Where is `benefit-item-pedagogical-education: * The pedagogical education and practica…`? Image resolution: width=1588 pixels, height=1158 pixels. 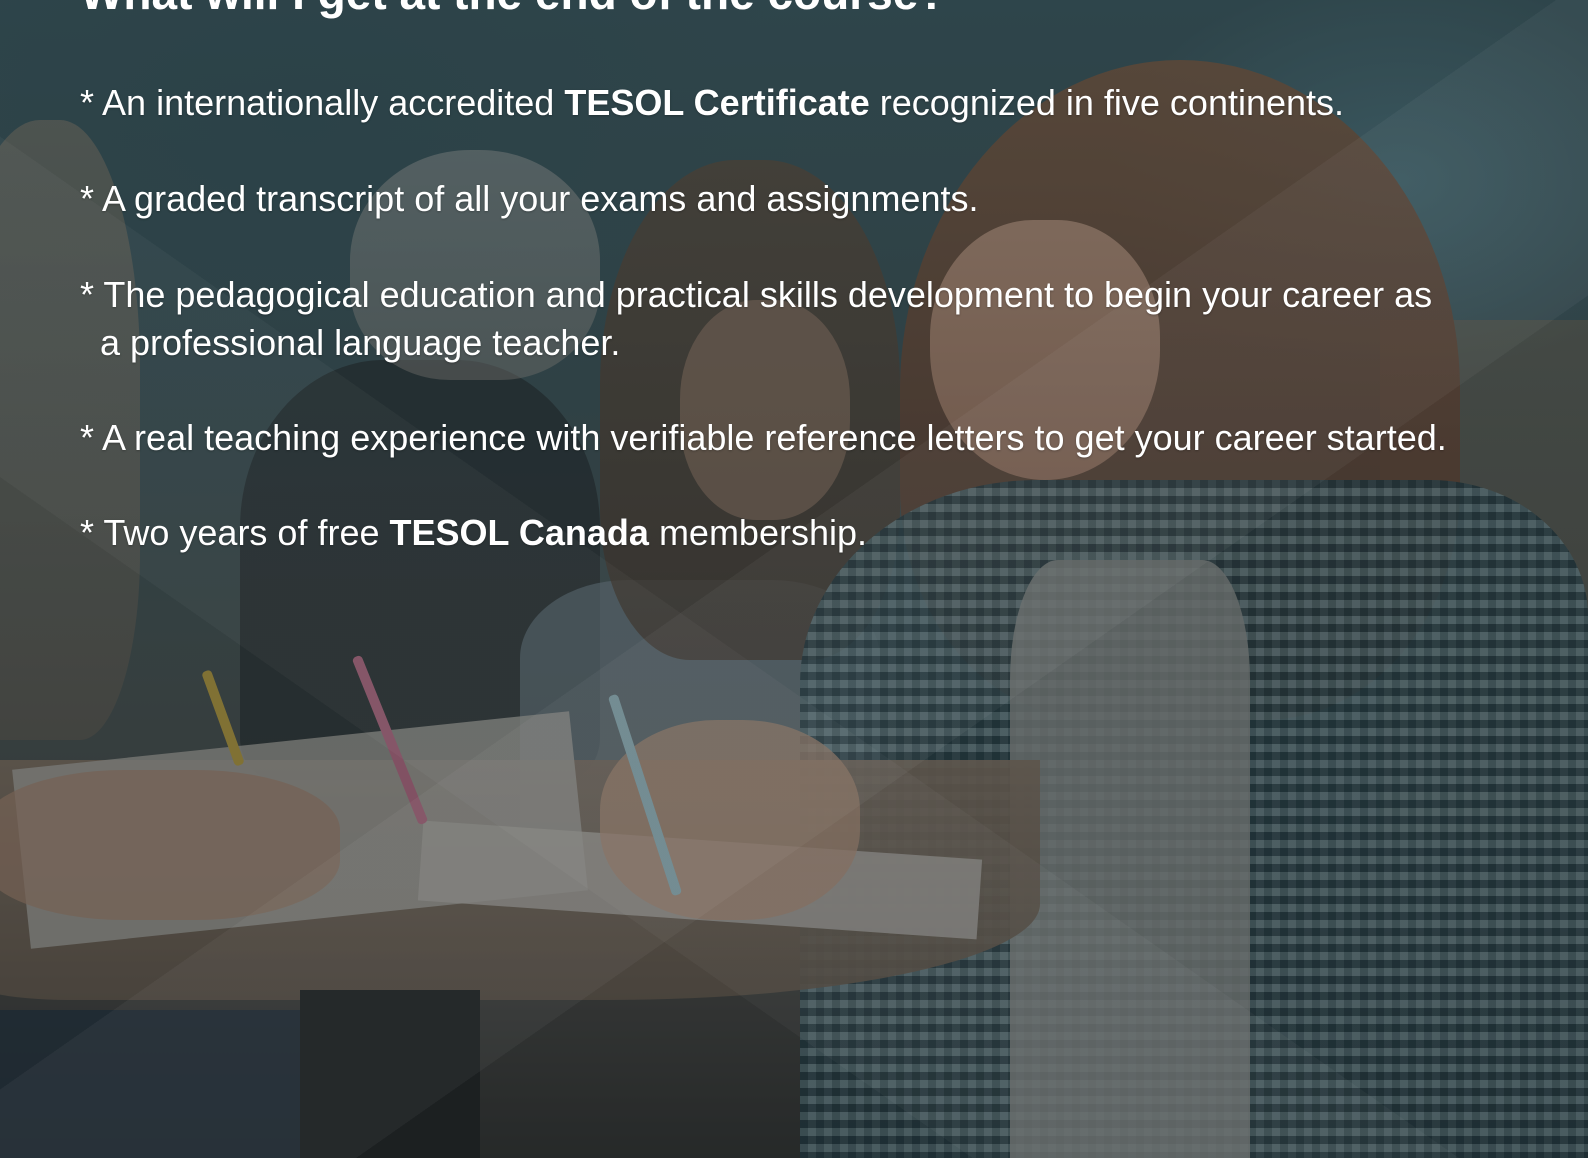 benefit-item-pedagogical-education: * The pedagogical education and practica… is located at coordinates (756, 319).